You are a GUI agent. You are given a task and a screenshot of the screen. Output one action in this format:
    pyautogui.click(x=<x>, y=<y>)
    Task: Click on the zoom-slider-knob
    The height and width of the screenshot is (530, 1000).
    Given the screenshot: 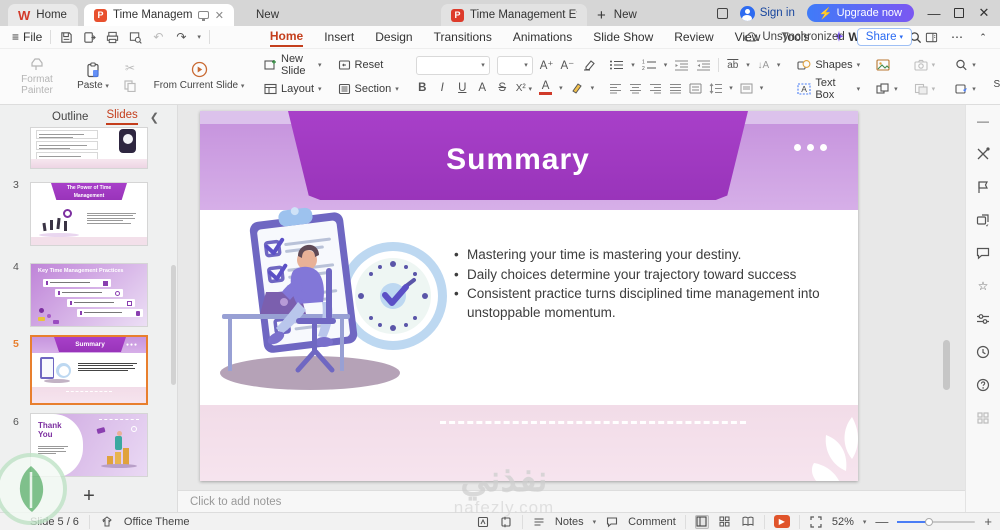 What is the action you would take?
    pyautogui.click(x=929, y=521)
    